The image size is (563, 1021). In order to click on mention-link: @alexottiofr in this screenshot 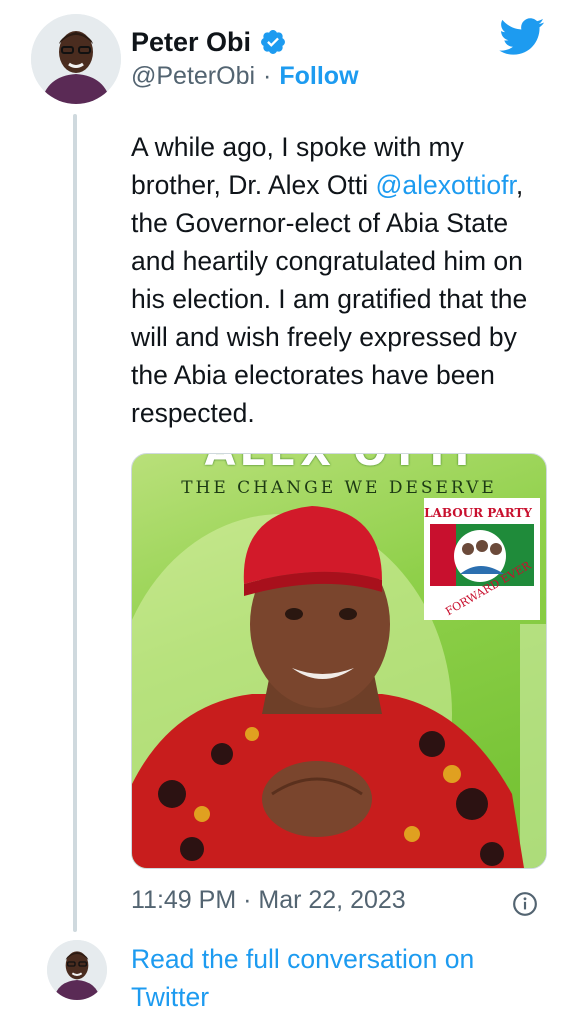, I will do `click(446, 185)`.